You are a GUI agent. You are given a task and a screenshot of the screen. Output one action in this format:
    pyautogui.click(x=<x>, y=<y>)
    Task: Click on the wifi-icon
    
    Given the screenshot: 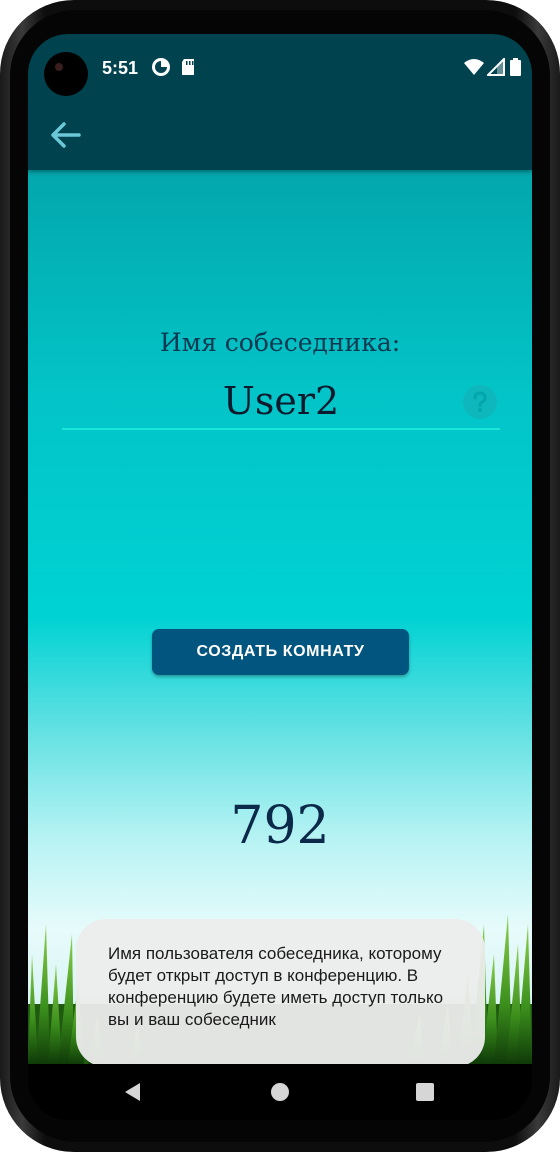 What is the action you would take?
    pyautogui.click(x=474, y=67)
    